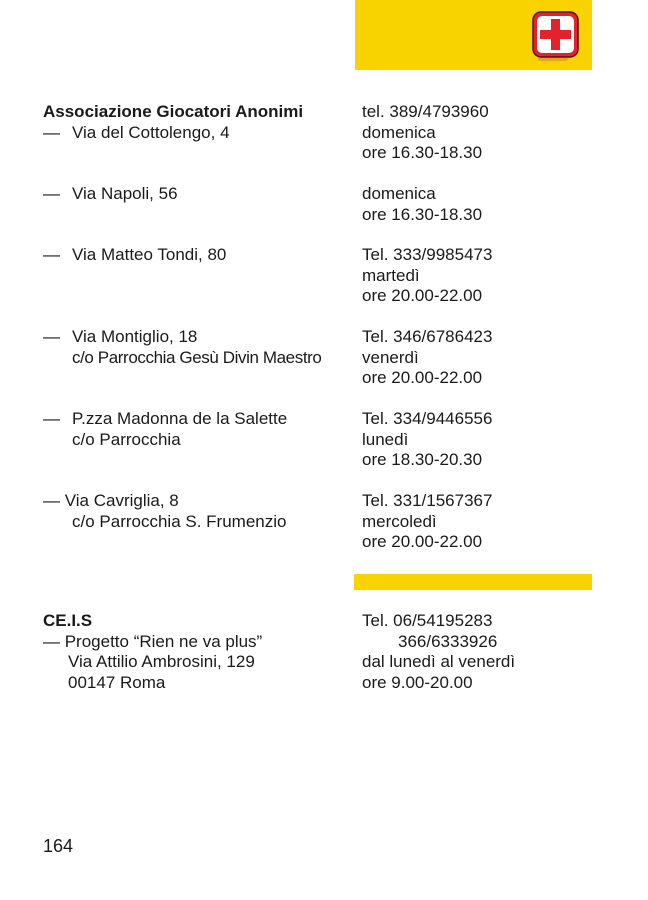  Describe the element at coordinates (117, 682) in the screenshot. I see `postal-code-city: 00147 Roma` at that location.